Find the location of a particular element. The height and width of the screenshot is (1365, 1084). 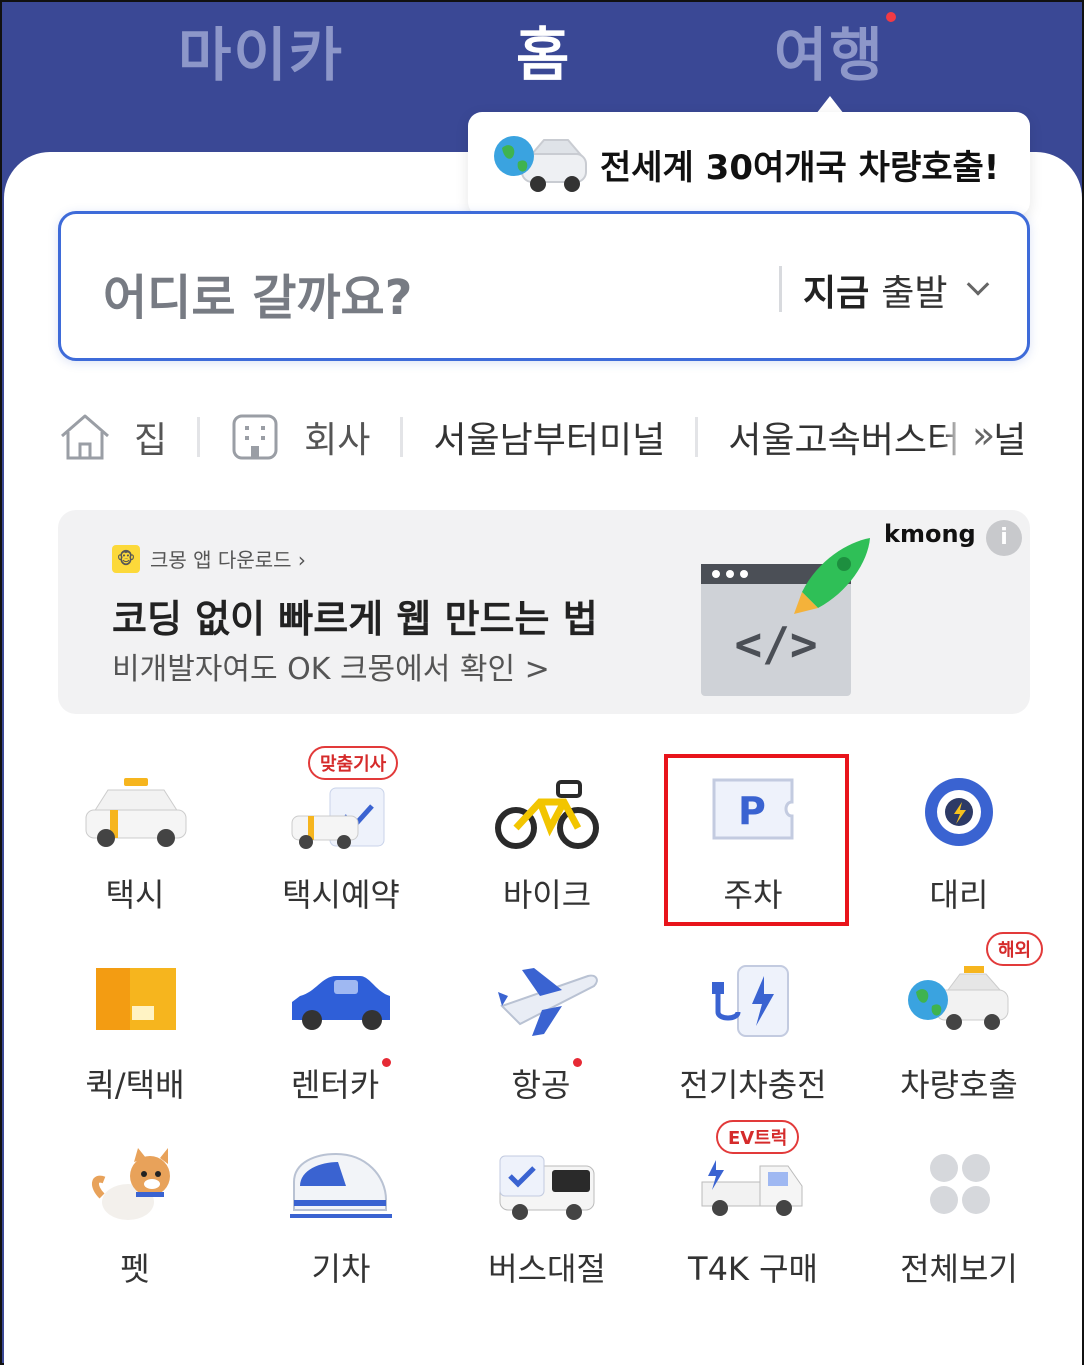

service-t4k-purchase: EV트럭 T4K 구매 is located at coordinates (753, 1220).